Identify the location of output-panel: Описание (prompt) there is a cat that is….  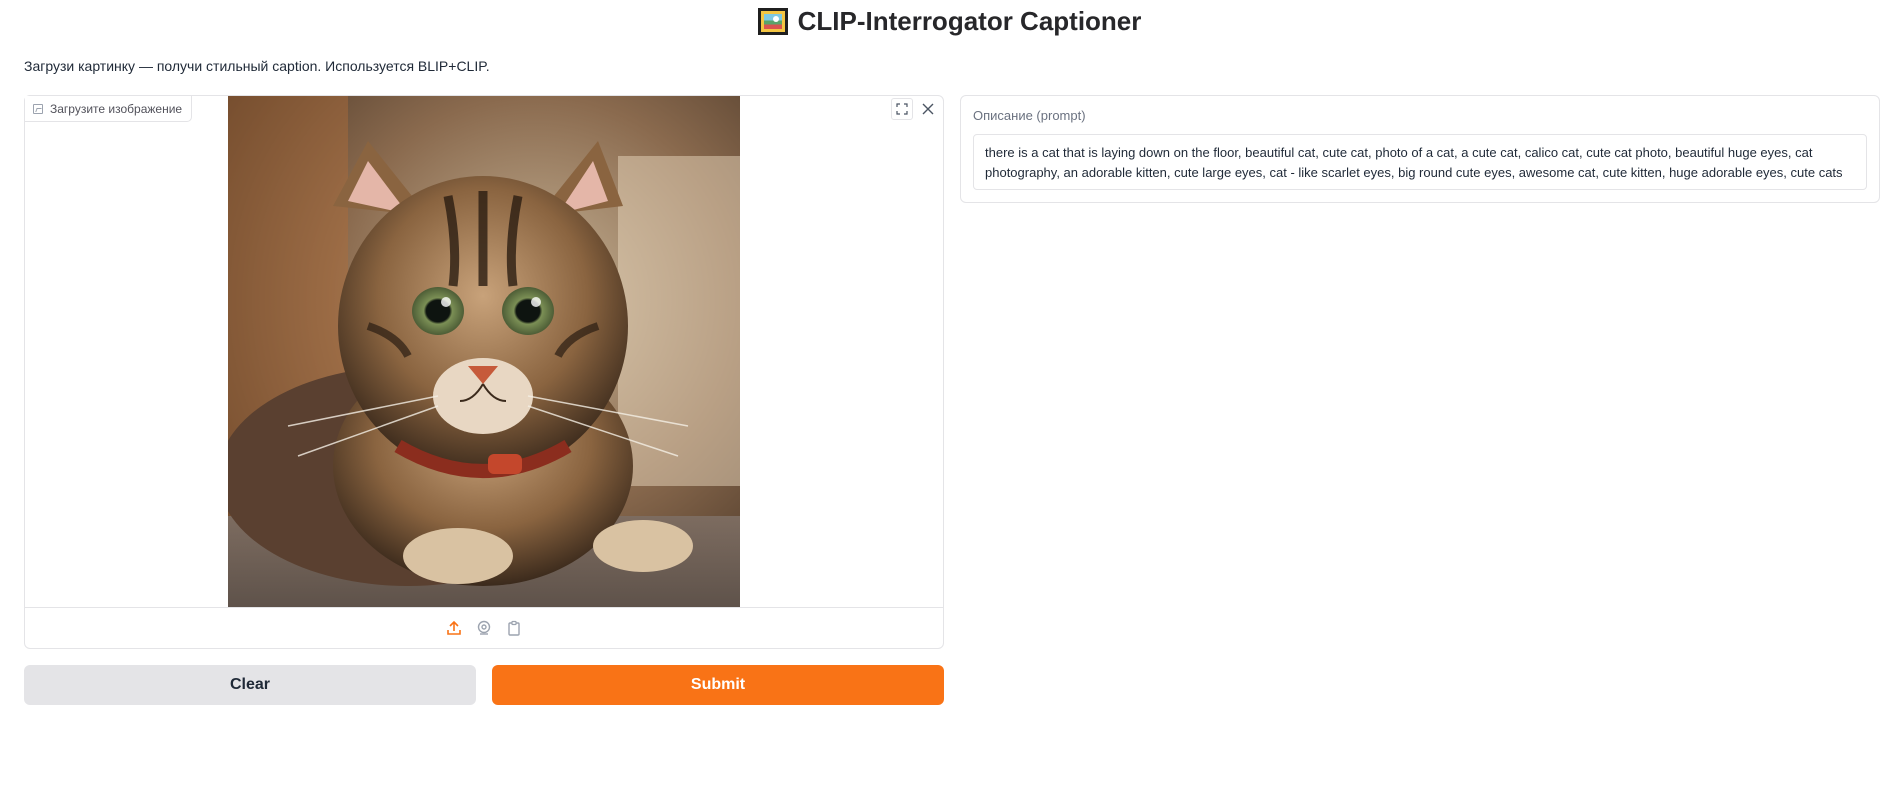
(1420, 149).